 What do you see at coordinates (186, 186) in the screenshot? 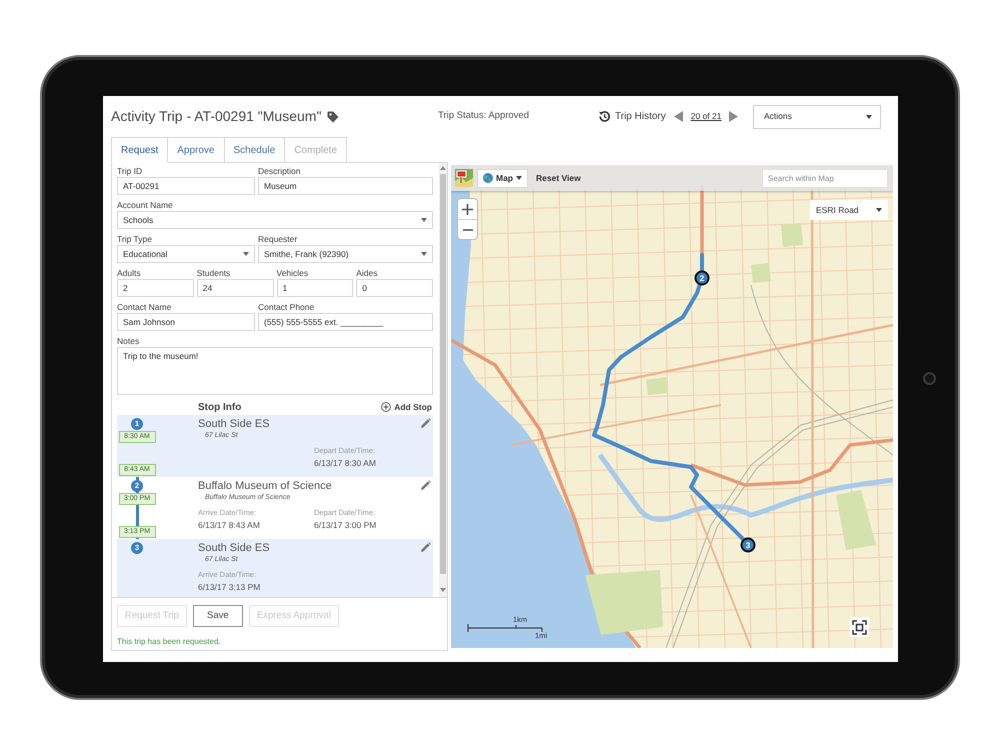
I see `text-field: AT-00291` at bounding box center [186, 186].